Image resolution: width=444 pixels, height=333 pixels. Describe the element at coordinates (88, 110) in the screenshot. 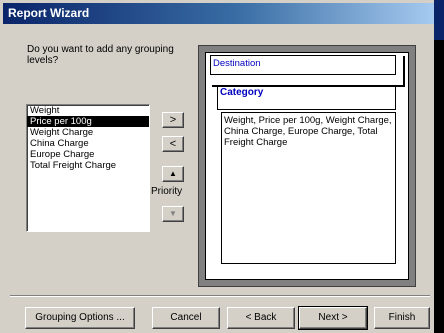

I see `list-item: Weight` at that location.